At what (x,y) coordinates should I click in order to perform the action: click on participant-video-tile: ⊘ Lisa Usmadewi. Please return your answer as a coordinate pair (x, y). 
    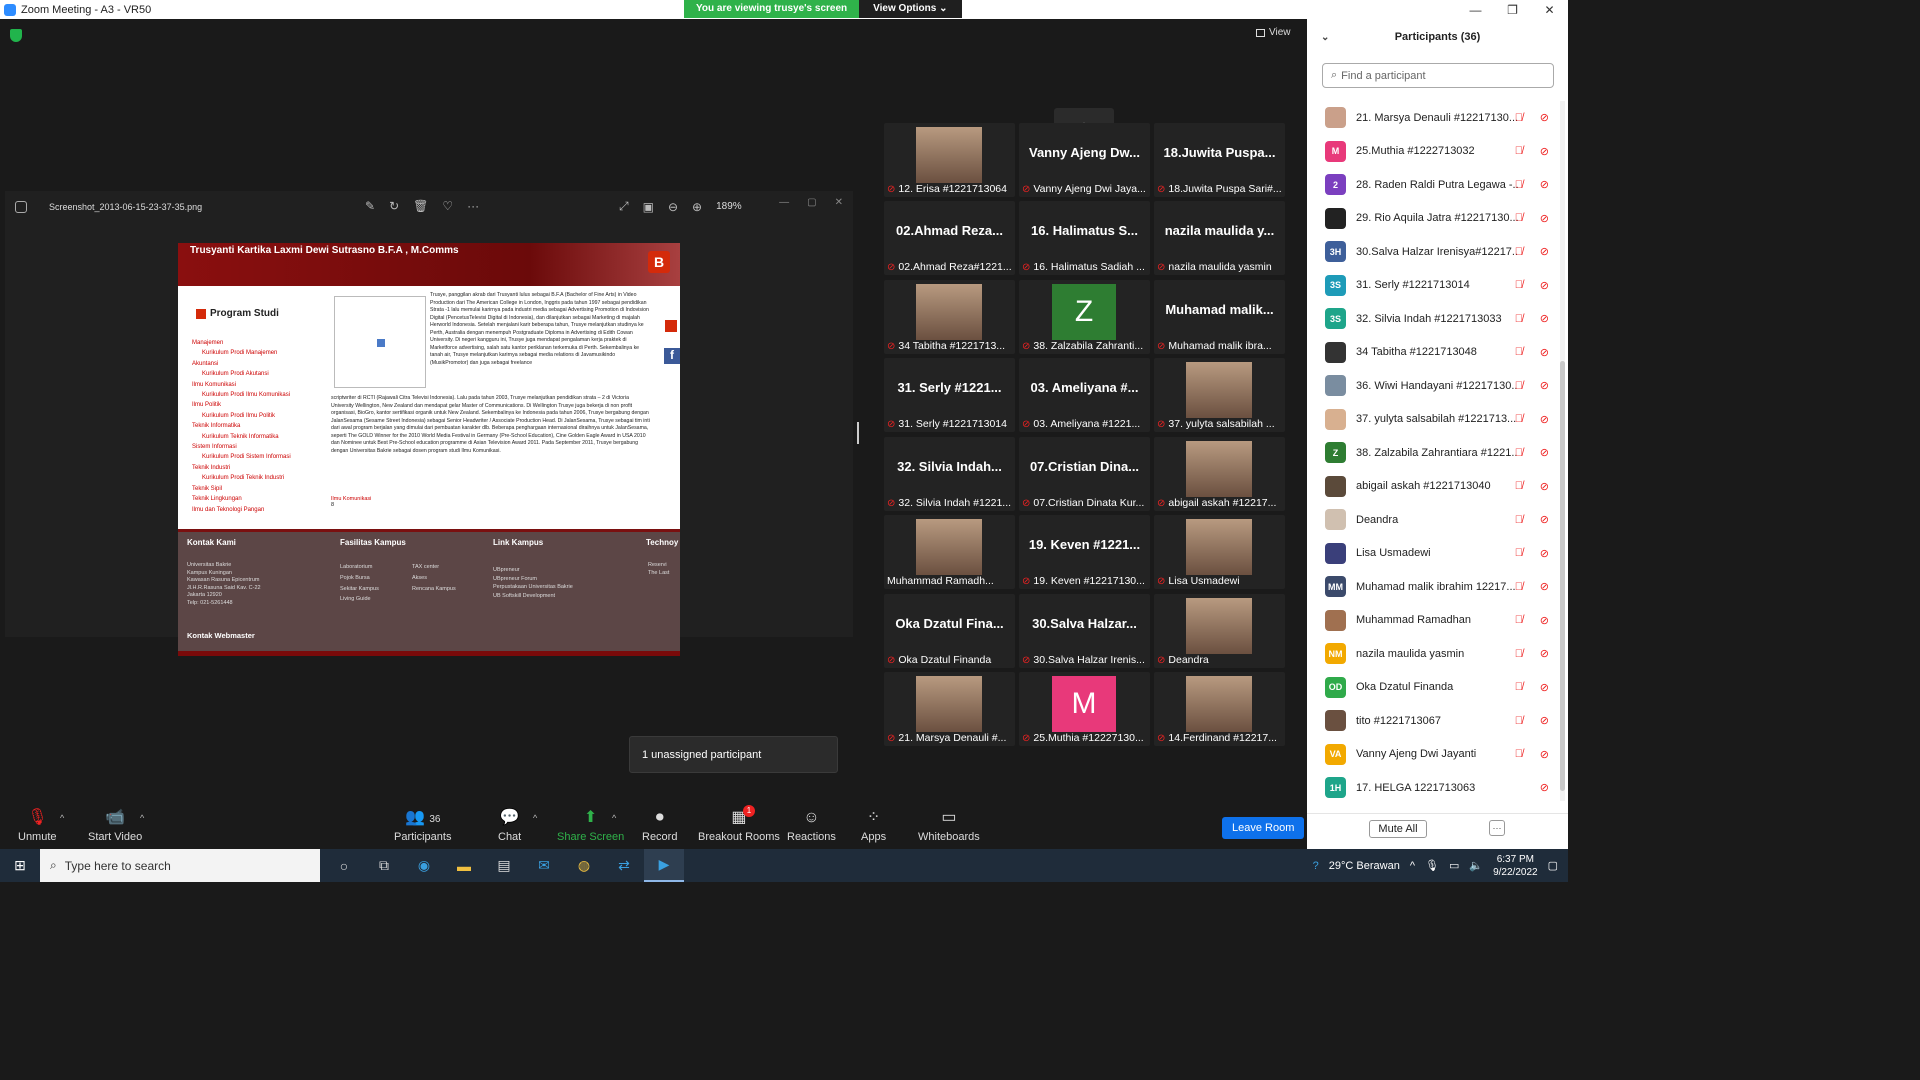
    Looking at the image, I should click on (1219, 552).